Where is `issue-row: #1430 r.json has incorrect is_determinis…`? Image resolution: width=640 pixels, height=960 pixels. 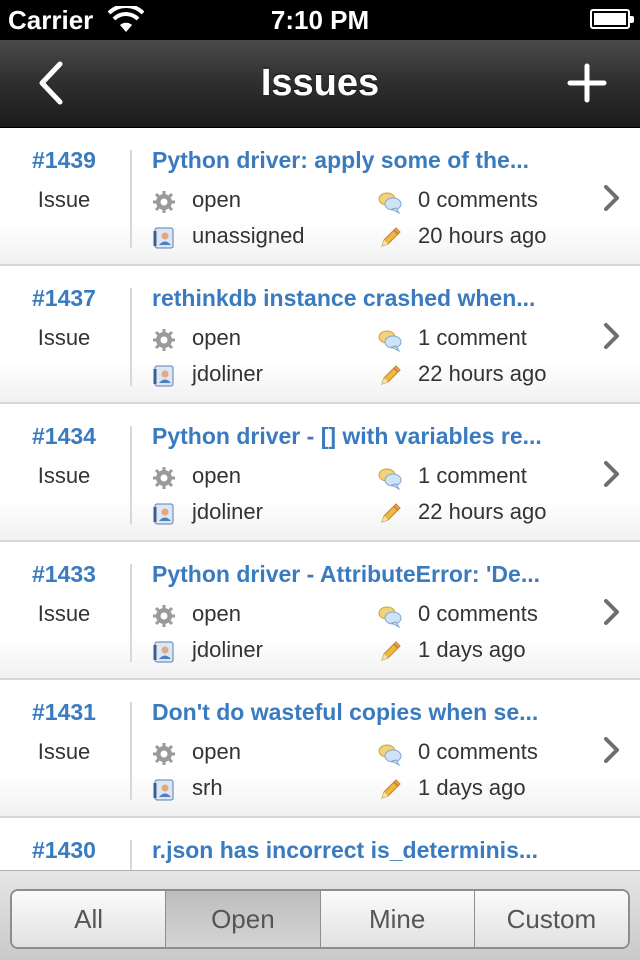
issue-row: #1430 r.json has incorrect is_determinis… is located at coordinates (320, 844).